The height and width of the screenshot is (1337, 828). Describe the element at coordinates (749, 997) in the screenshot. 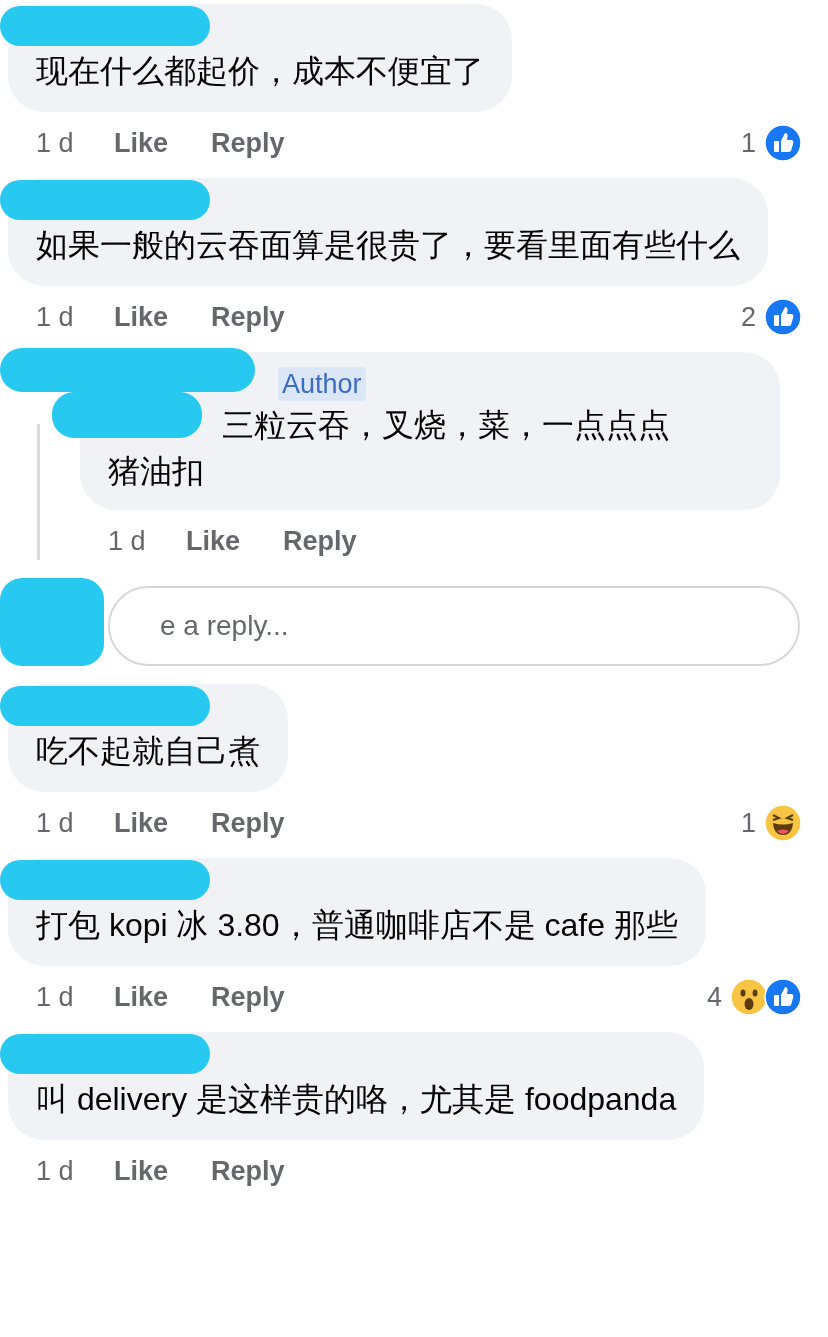

I see `surprised-face-icon` at that location.